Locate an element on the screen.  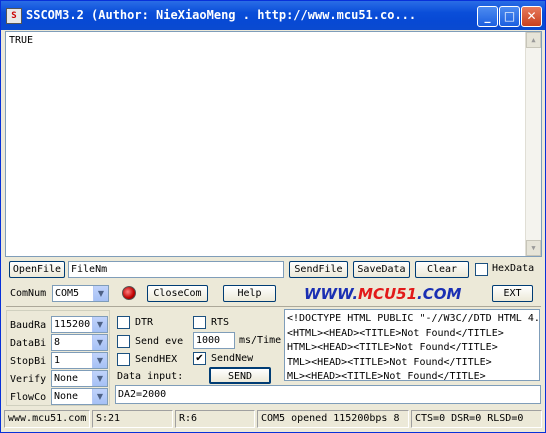
save-data-button: SaveData is located at coordinates (381, 269).